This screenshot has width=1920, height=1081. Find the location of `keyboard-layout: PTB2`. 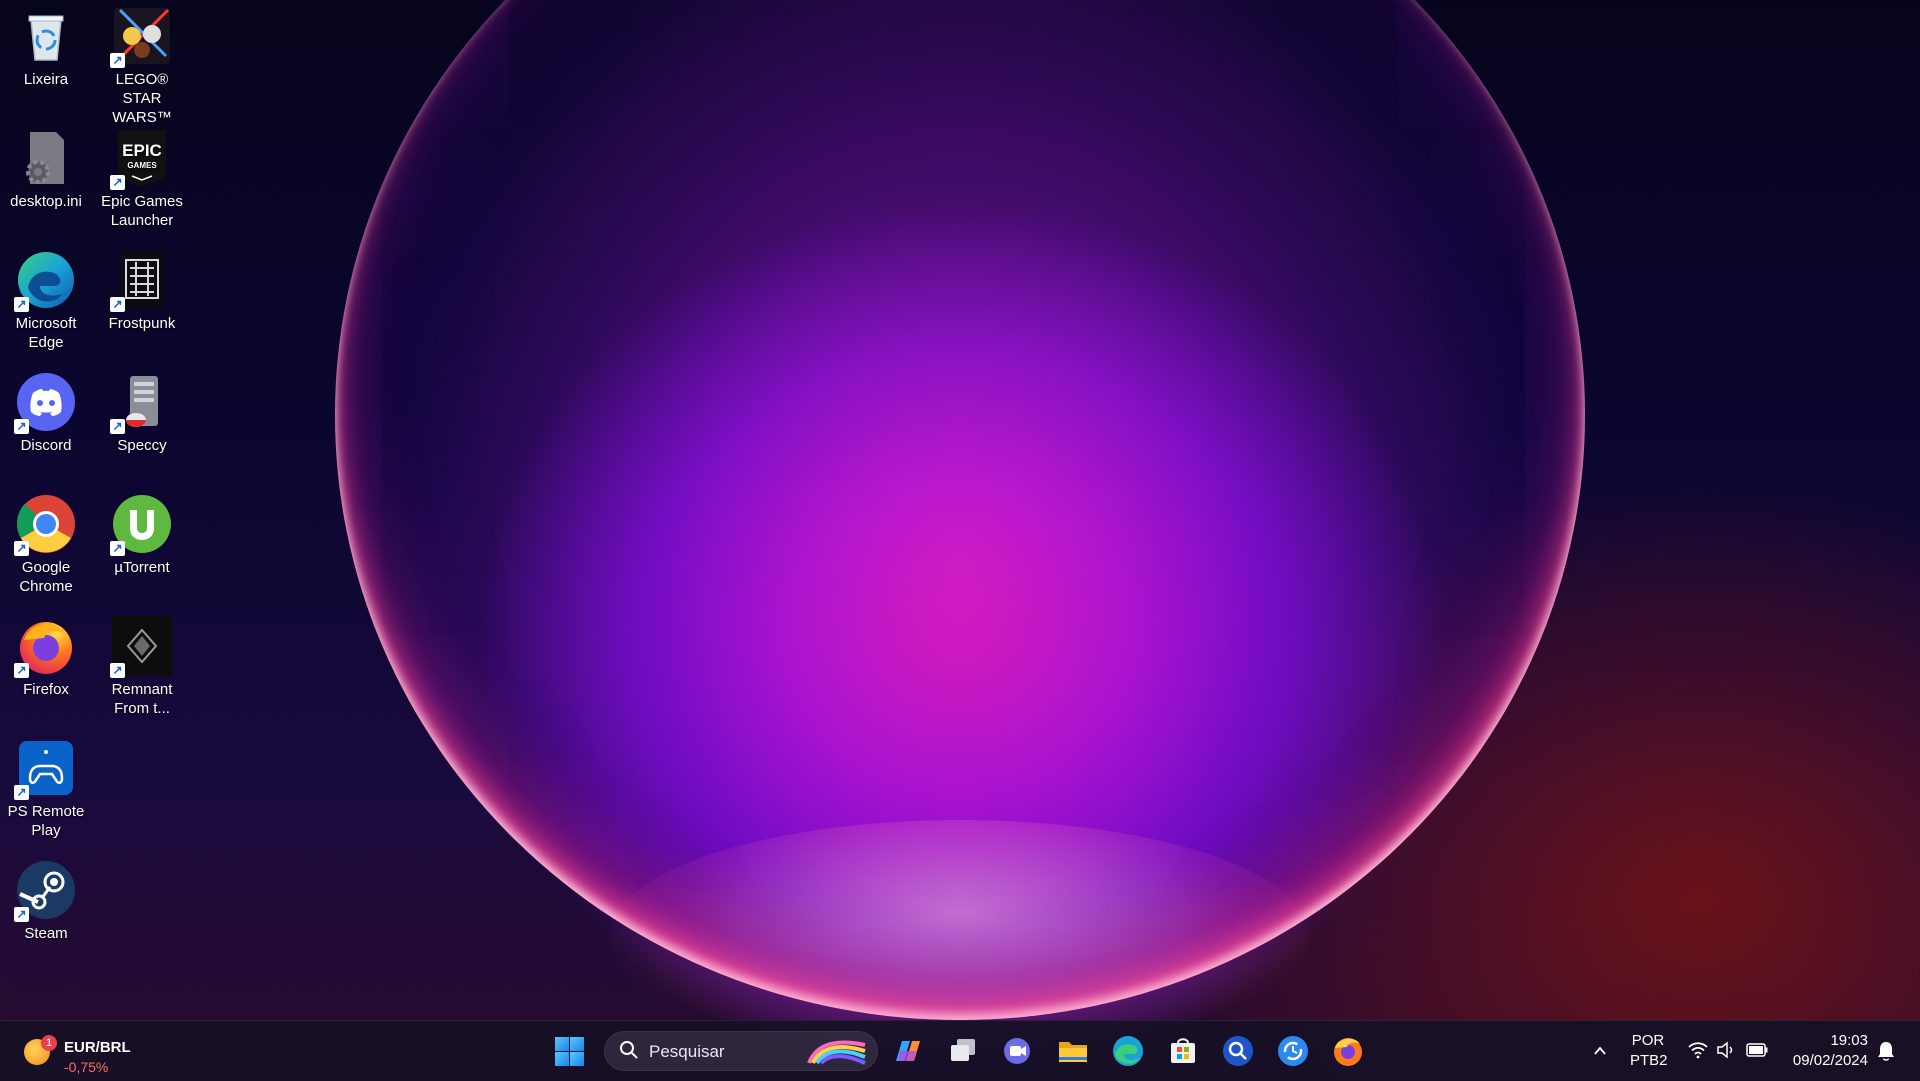

keyboard-layout: PTB2 is located at coordinates (1649, 1060).